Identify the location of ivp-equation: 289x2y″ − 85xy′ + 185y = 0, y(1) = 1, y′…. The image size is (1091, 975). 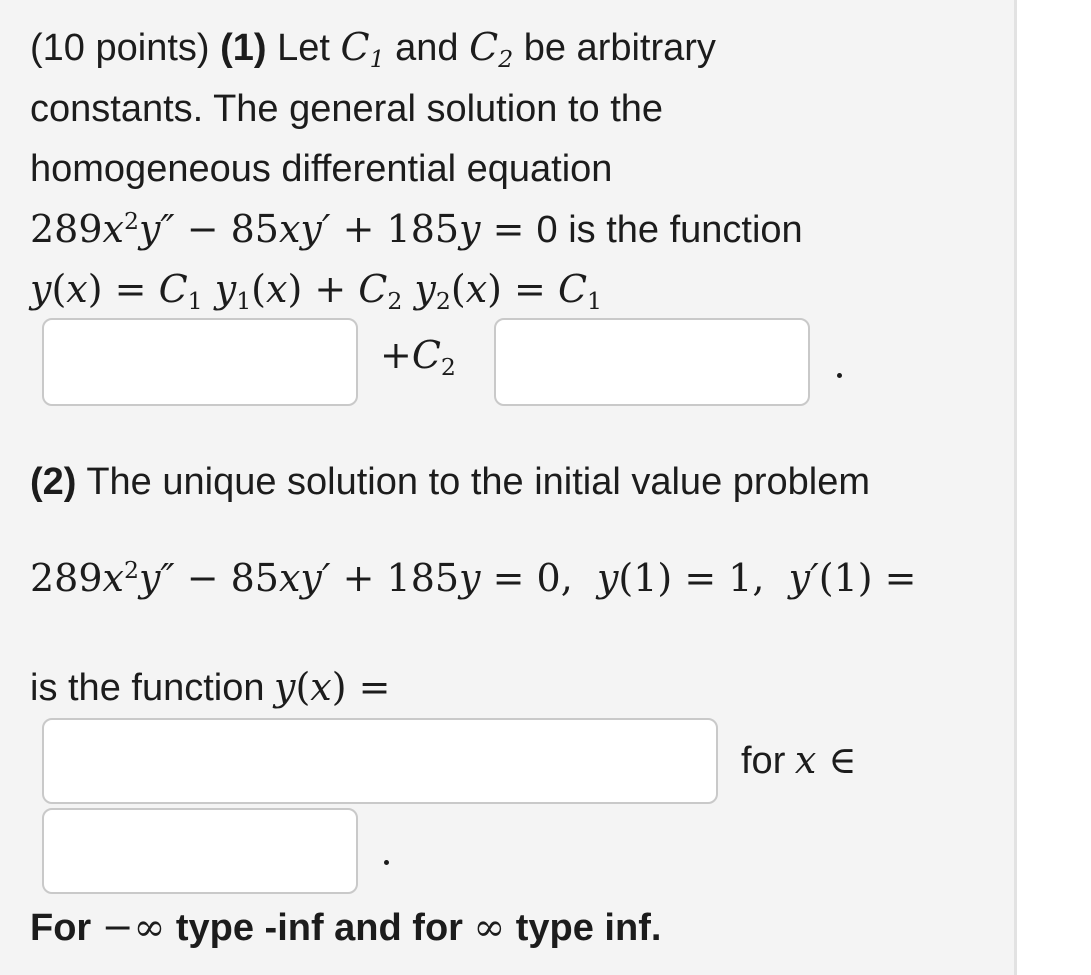
(473, 578).